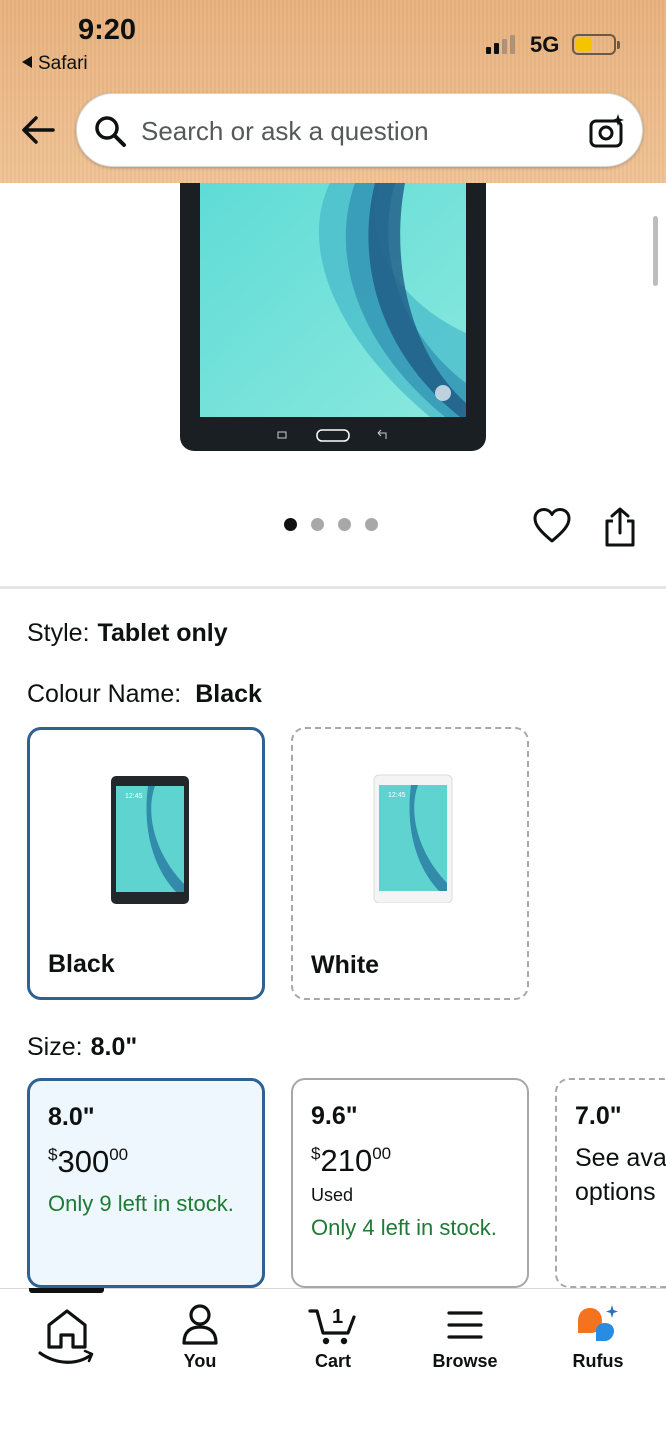 This screenshot has height=1440, width=666. Describe the element at coordinates (465, 1361) in the screenshot. I see `nav-label: Browse` at that location.